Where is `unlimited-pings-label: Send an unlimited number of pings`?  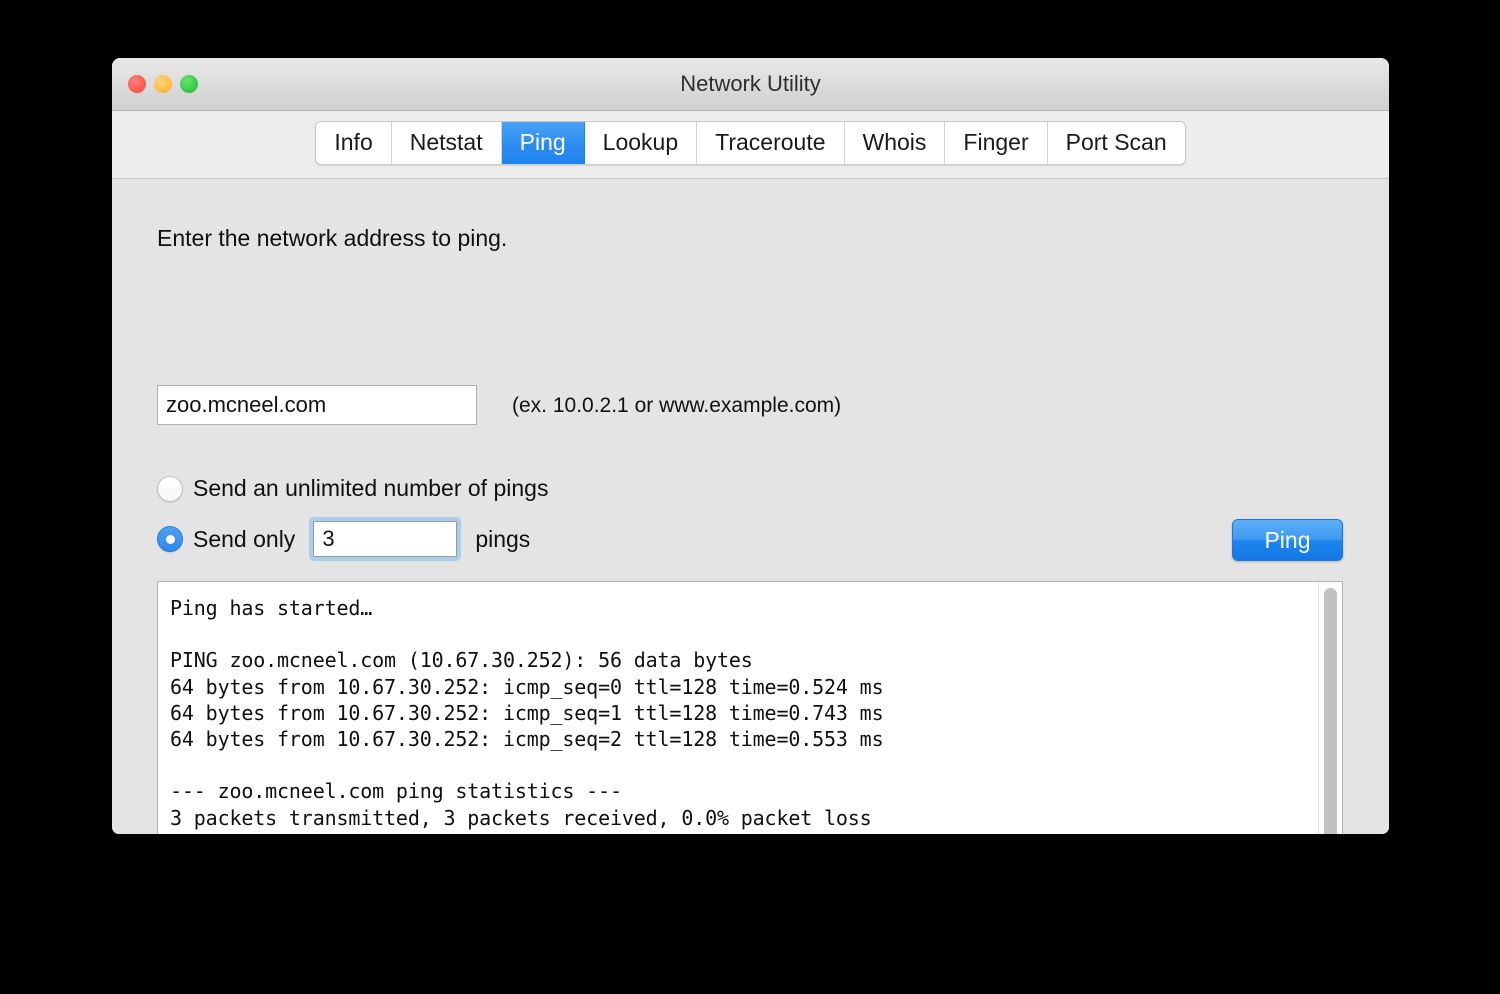 unlimited-pings-label: Send an unlimited number of pings is located at coordinates (371, 488).